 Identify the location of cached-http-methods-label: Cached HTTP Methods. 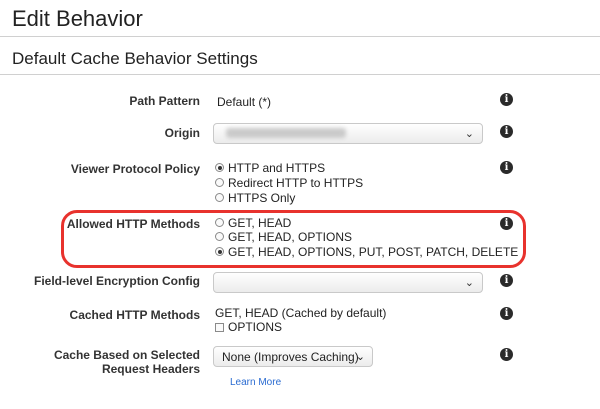
(134, 315).